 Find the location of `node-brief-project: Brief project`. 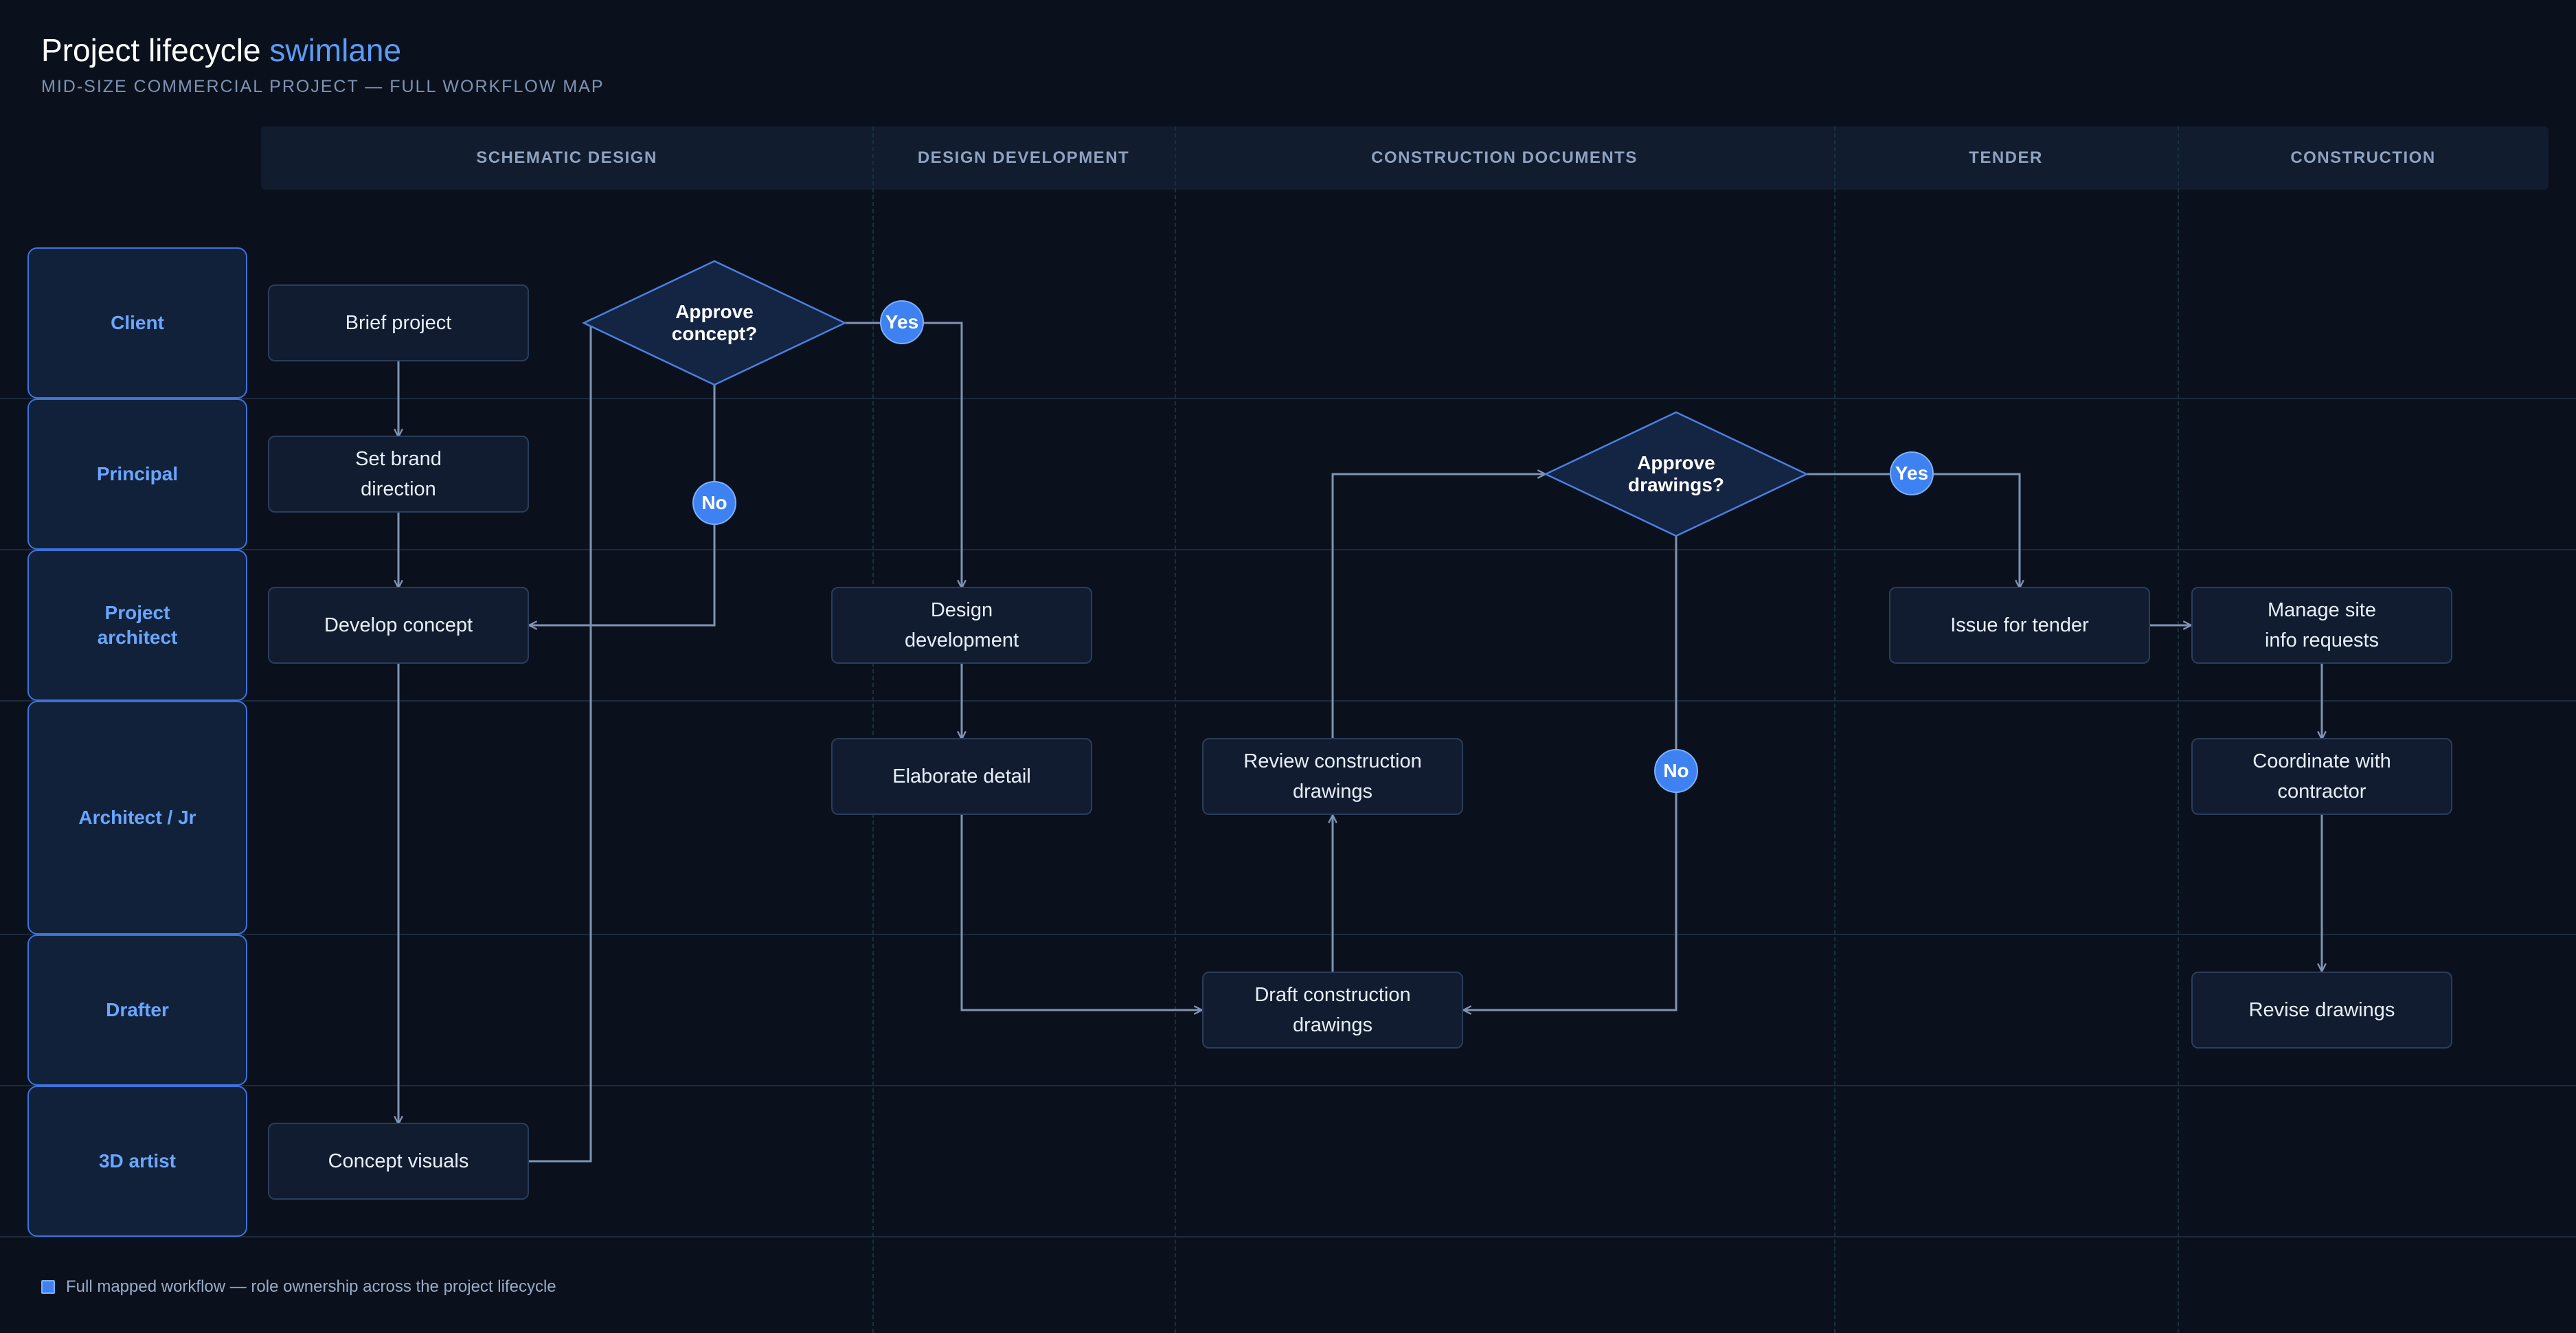

node-brief-project: Brief project is located at coordinates (398, 322).